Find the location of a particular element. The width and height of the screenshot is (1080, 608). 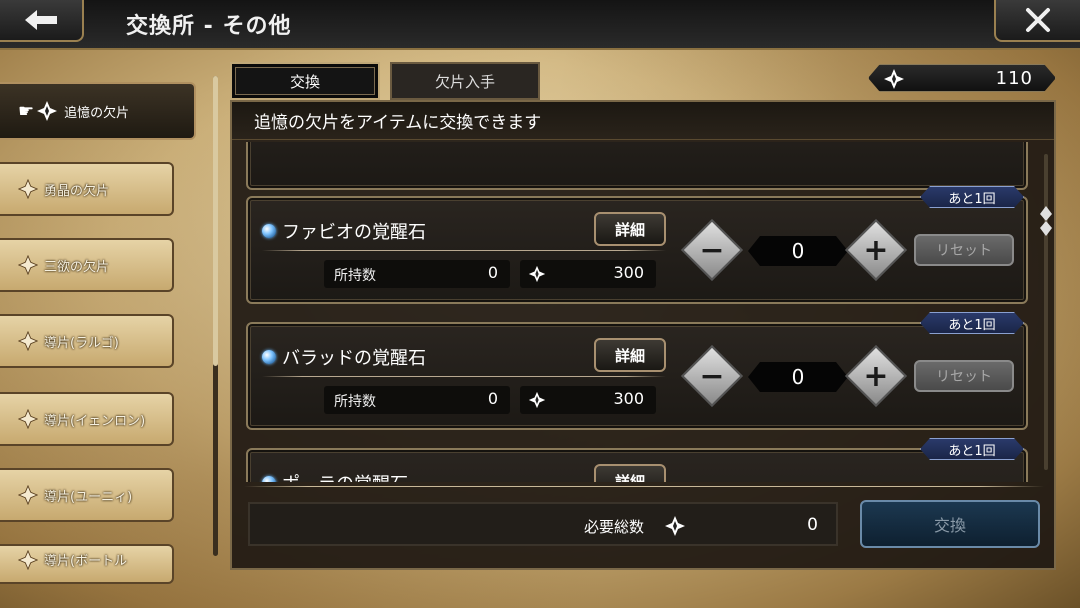

top-bar: 交換所 - その他 is located at coordinates (540, 25).